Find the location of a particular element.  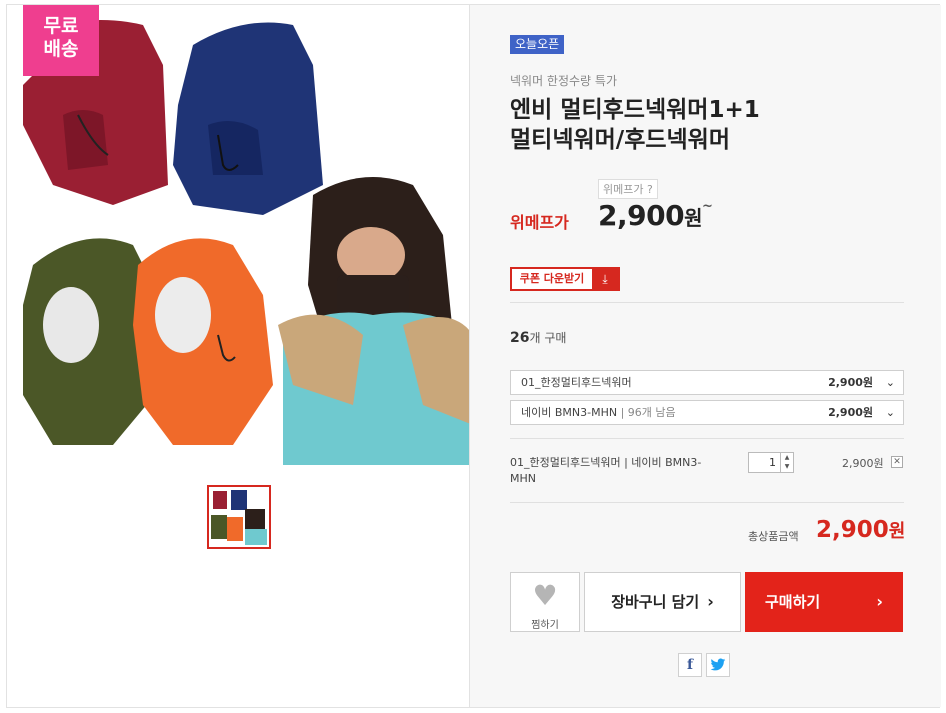

option-select-2: 네이비 BMN3-MHN | 96개 남음 2,900원 ⌄ is located at coordinates (707, 412).